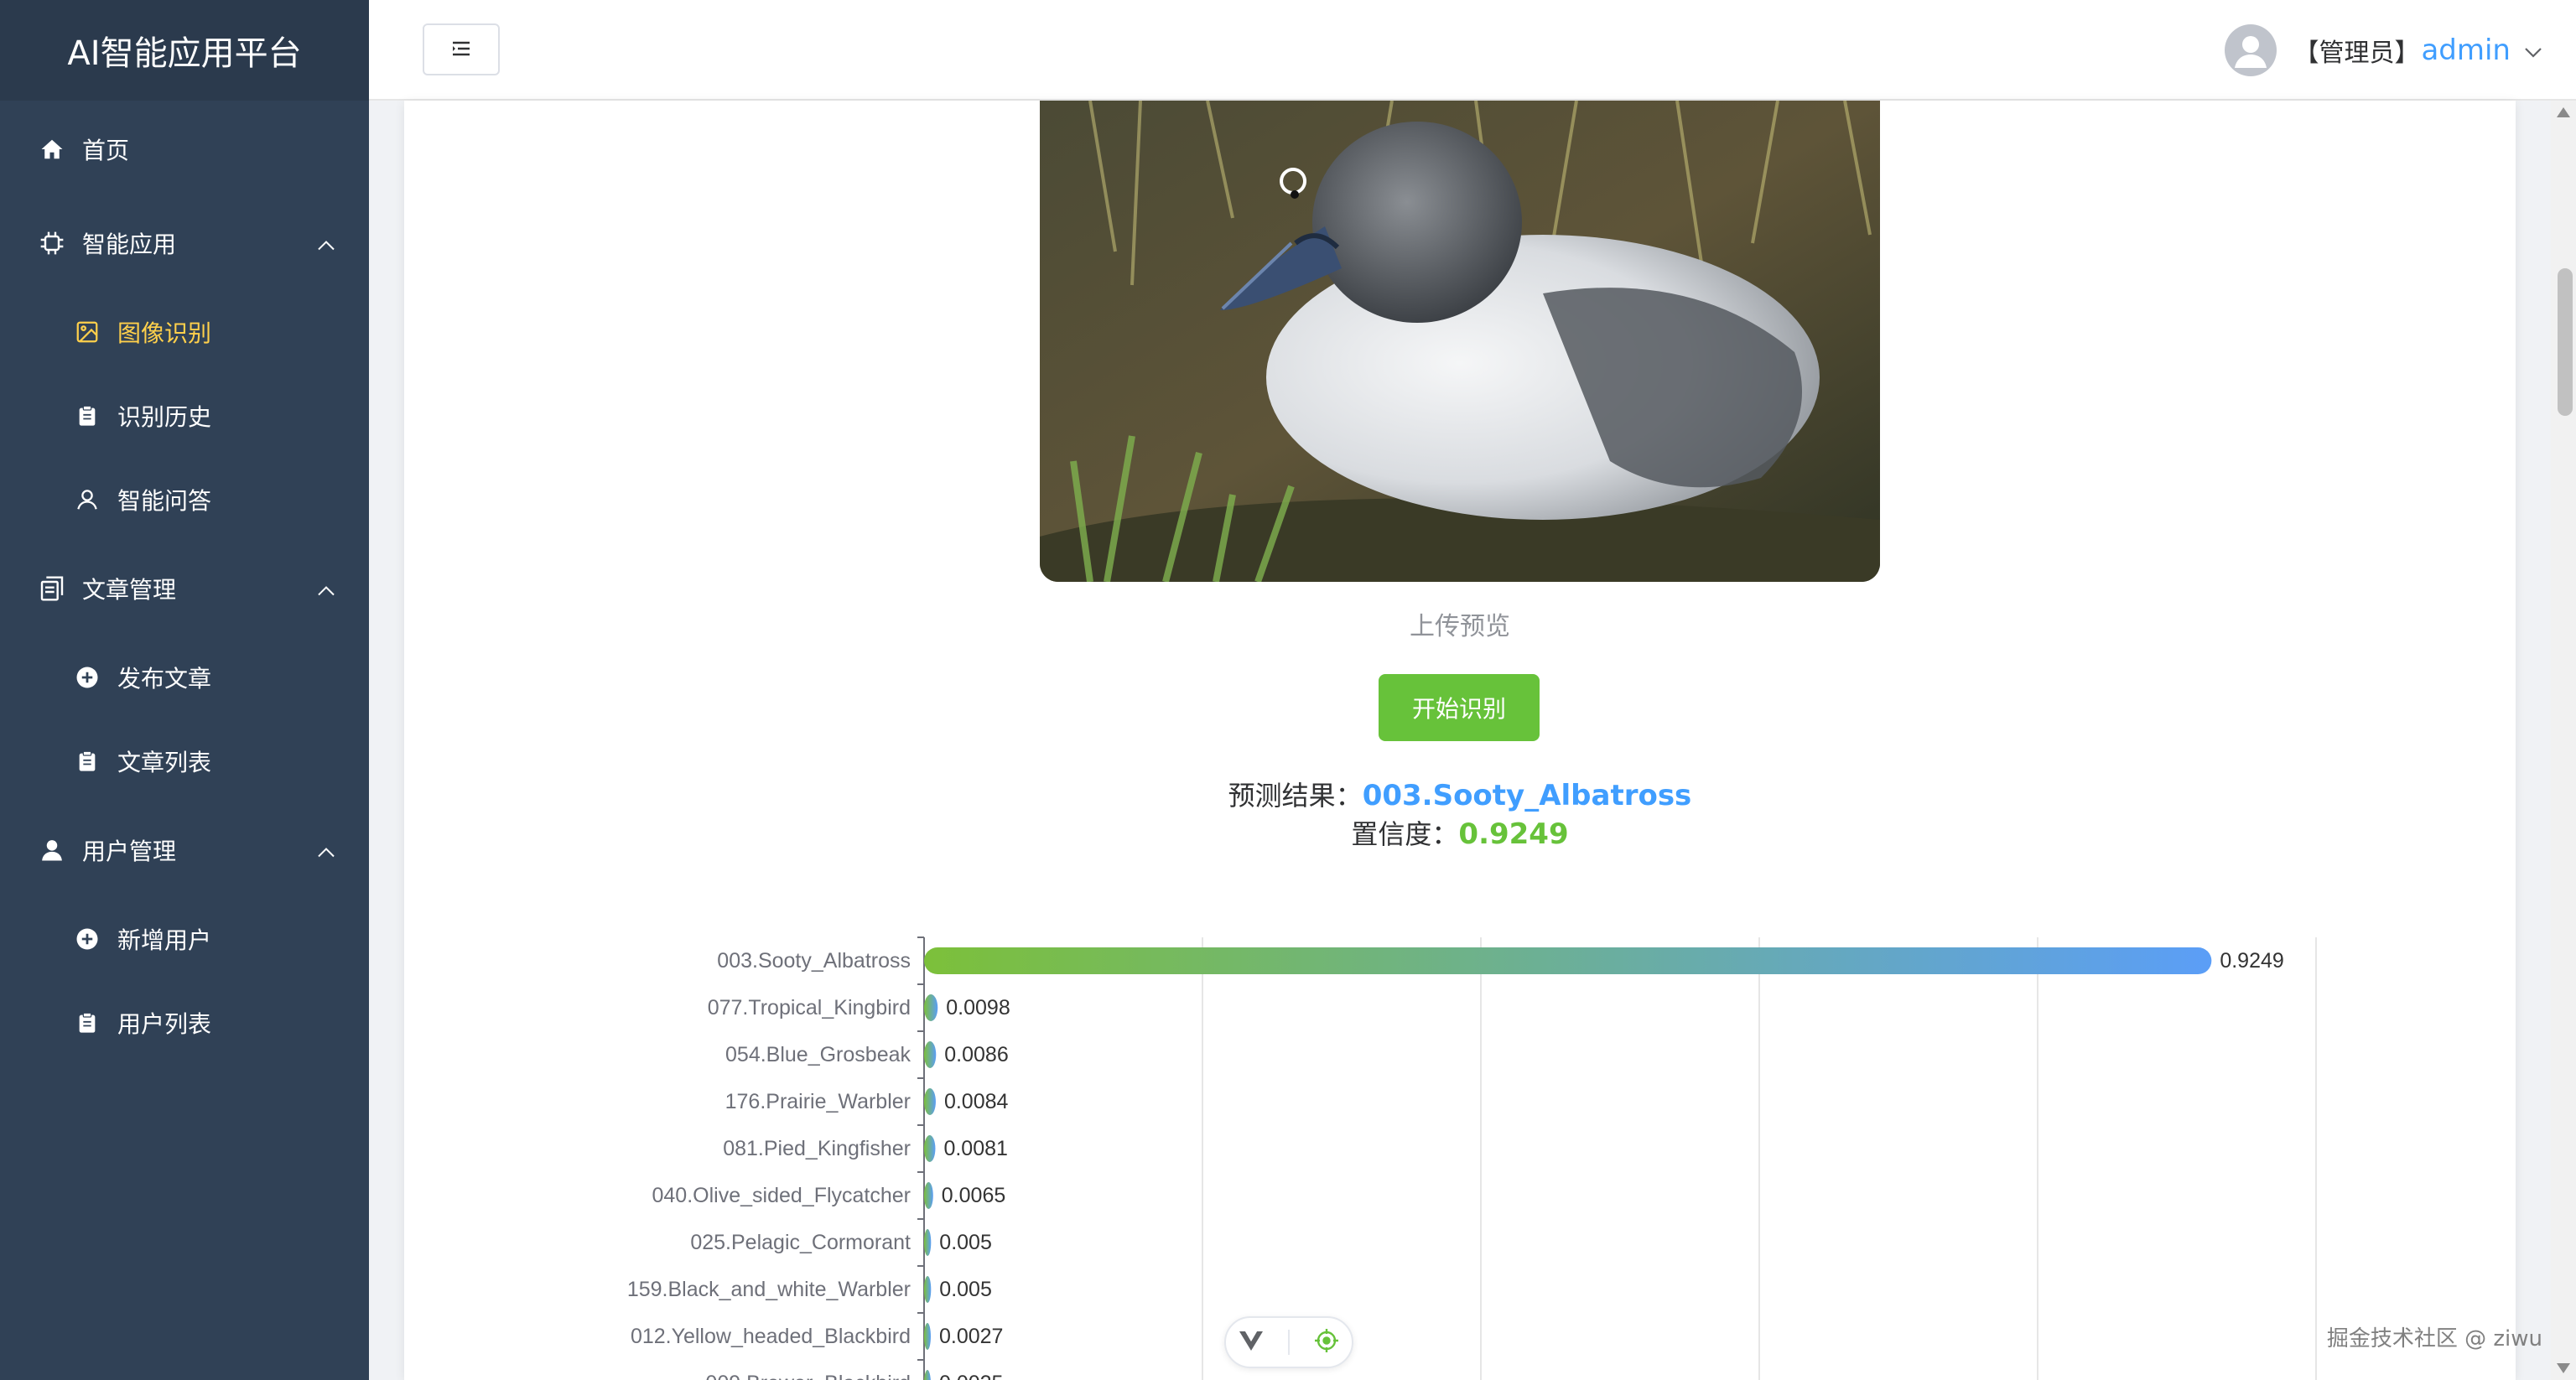 The image size is (2576, 1380). Describe the element at coordinates (164, 501) in the screenshot. I see `sidebar-item-label: 智能问答` at that location.